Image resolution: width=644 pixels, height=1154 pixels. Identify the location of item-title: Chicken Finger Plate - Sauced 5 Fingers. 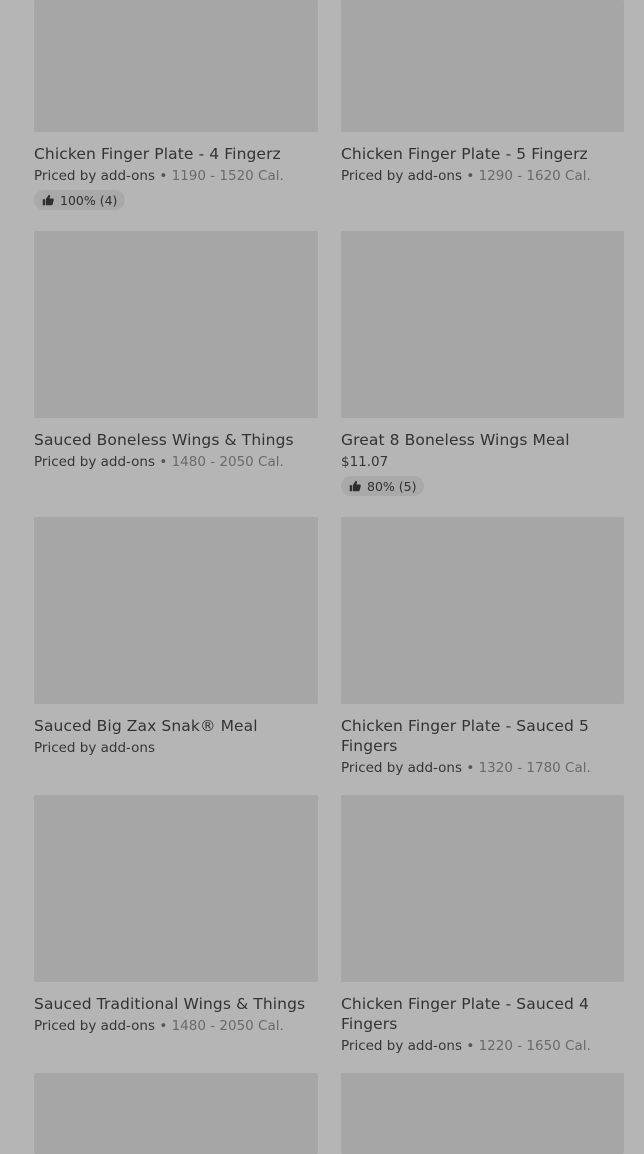
(465, 736).